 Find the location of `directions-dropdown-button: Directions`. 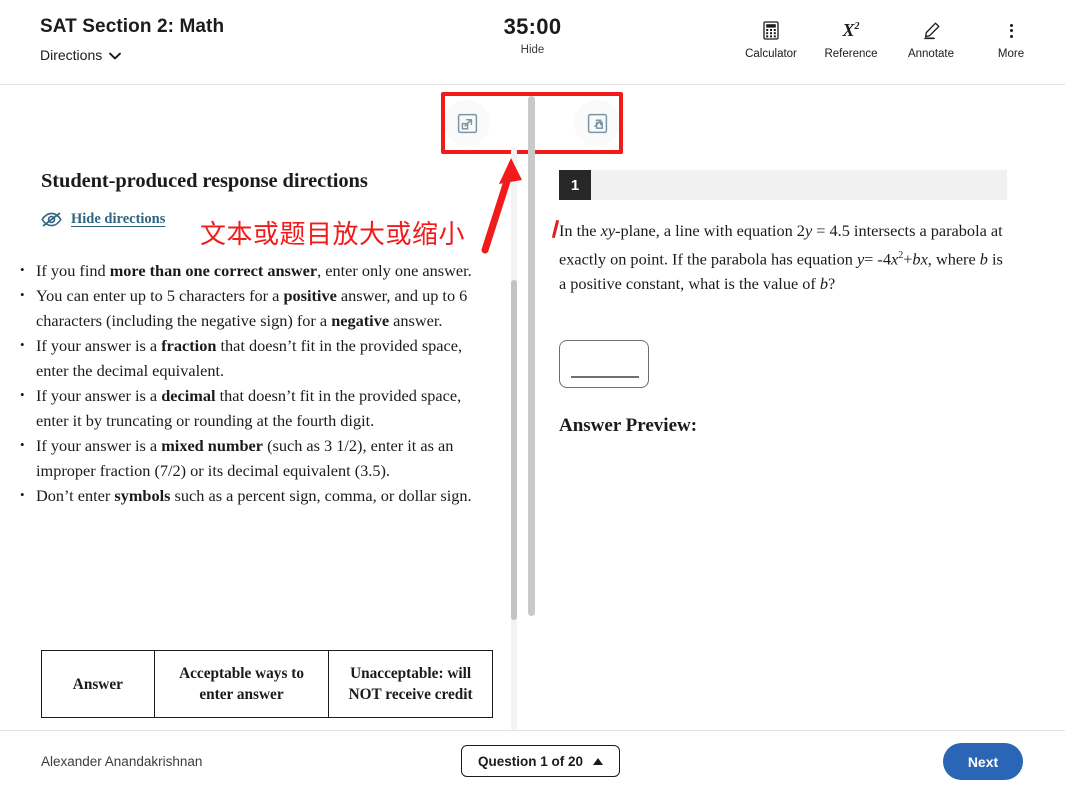

directions-dropdown-button: Directions is located at coordinates (81, 55).